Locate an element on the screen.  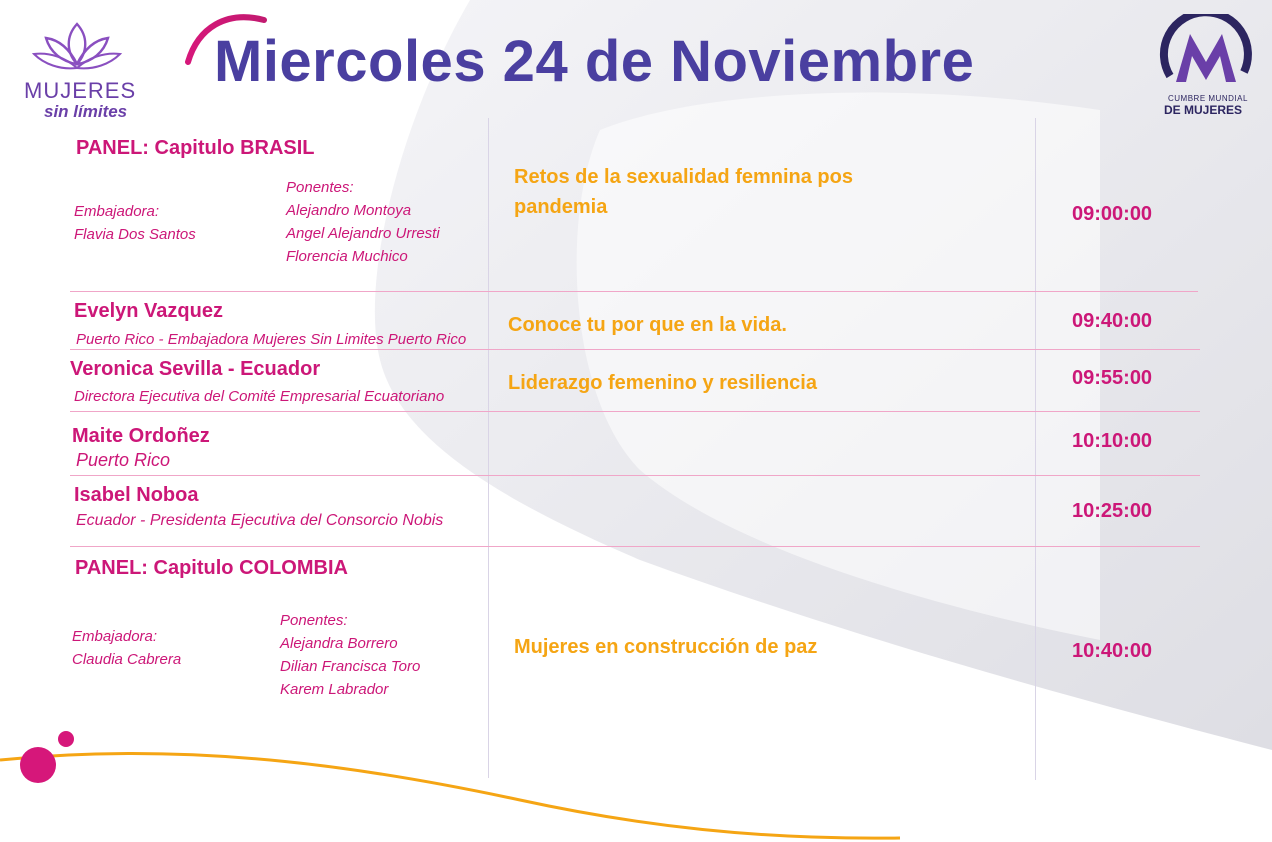
speaker-name: Alejandra Borrero is located at coordinates (339, 643).